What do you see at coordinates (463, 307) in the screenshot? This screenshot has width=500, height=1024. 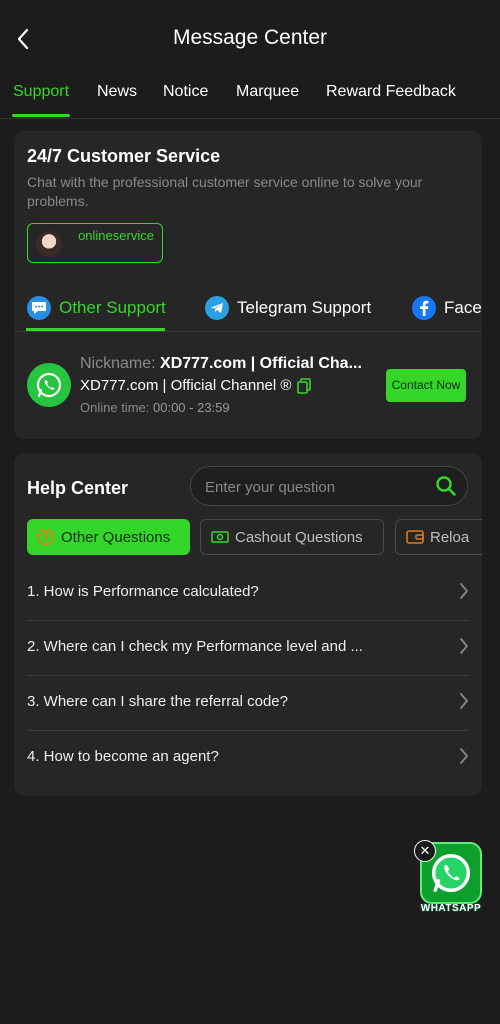 I see `tab-facebook-support-label: Facel` at bounding box center [463, 307].